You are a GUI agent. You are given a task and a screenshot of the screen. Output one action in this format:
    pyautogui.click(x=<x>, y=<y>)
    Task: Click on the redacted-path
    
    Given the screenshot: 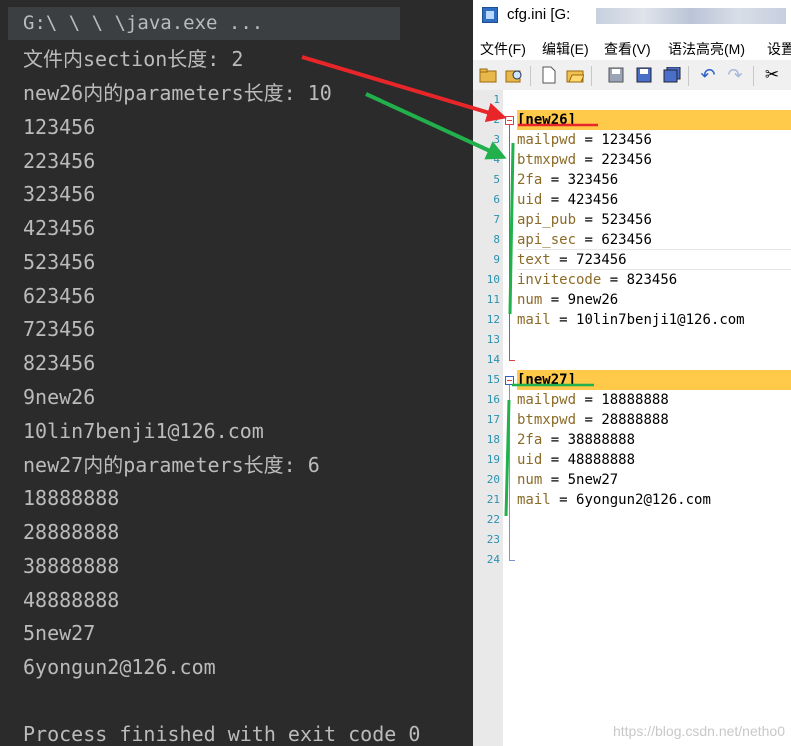 What is the action you would take?
    pyautogui.click(x=691, y=16)
    